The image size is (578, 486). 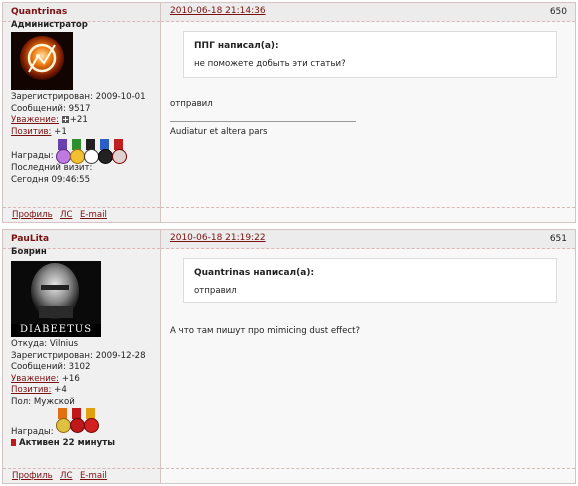 What do you see at coordinates (70, 378) in the screenshot?
I see `respect-value: +16` at bounding box center [70, 378].